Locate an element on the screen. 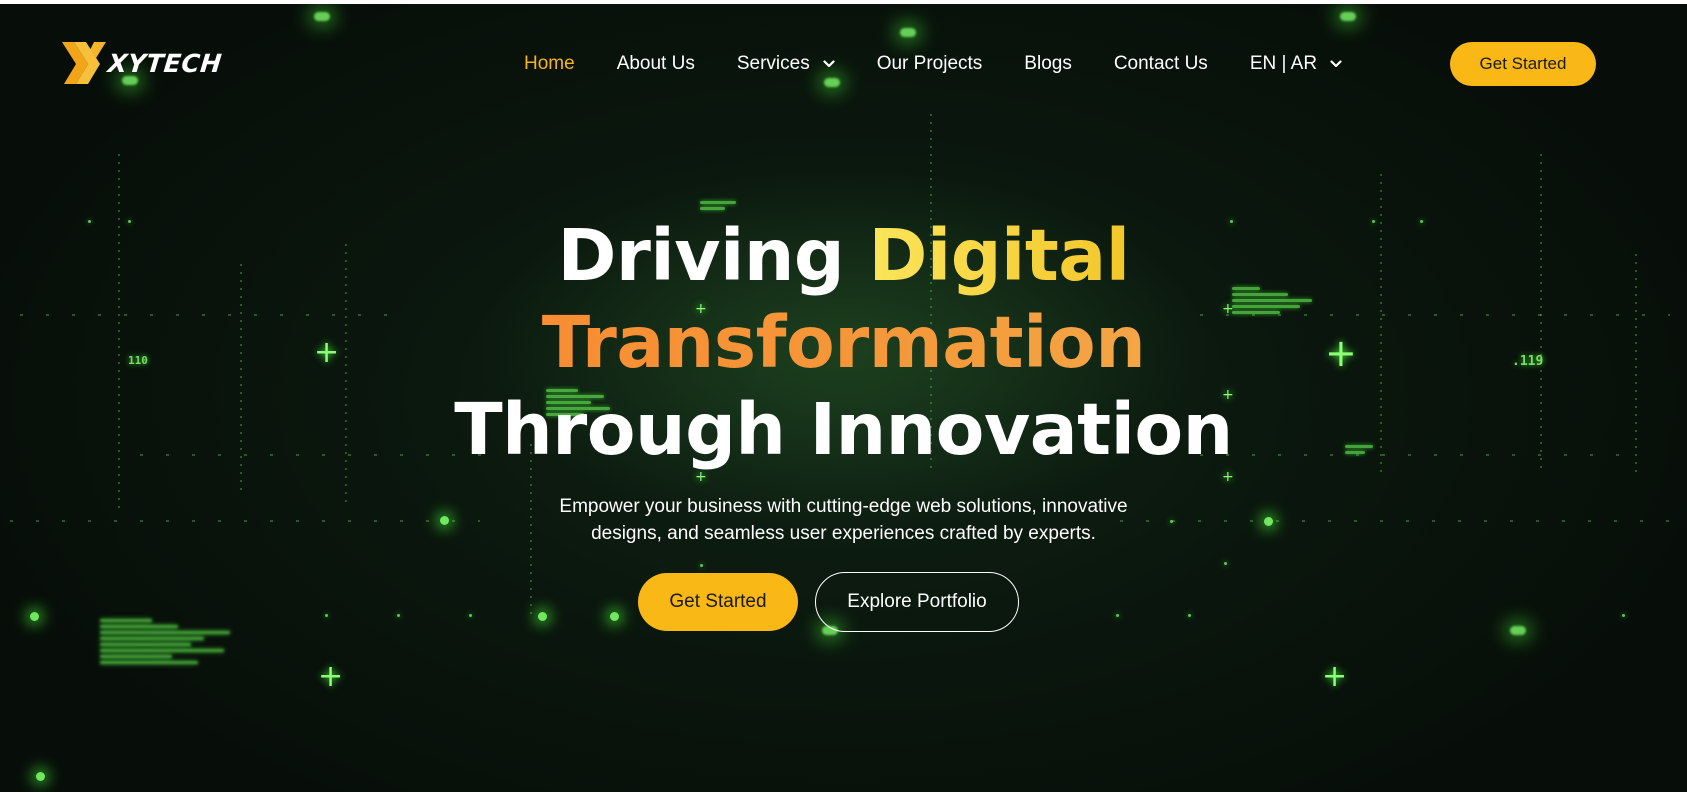 The image size is (1687, 792). nav-item-our-projects: Our Projects is located at coordinates (930, 64).